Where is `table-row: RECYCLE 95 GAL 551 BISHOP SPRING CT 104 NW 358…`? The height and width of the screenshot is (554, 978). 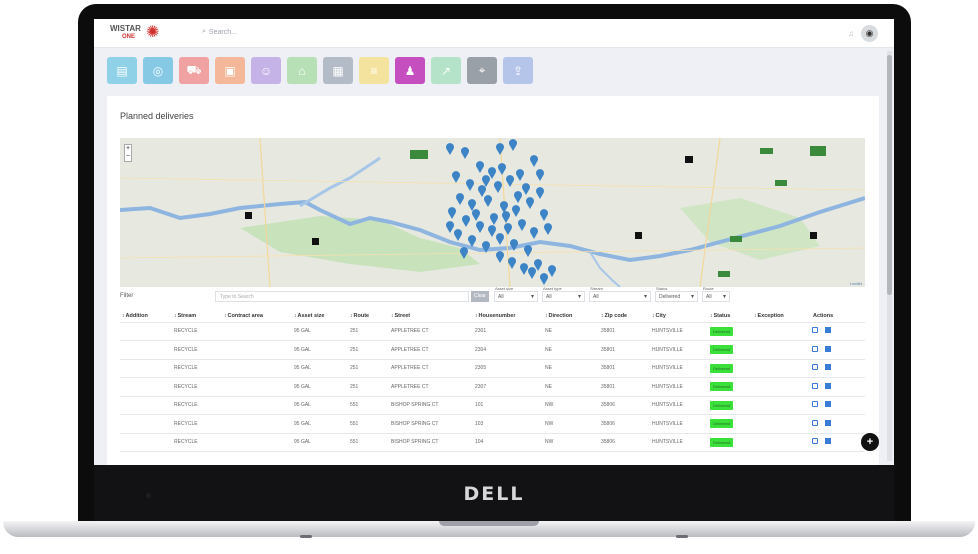
table-row: RECYCLE 95 GAL 551 BISHOP SPRING CT 104 NW 358… is located at coordinates (492, 442).